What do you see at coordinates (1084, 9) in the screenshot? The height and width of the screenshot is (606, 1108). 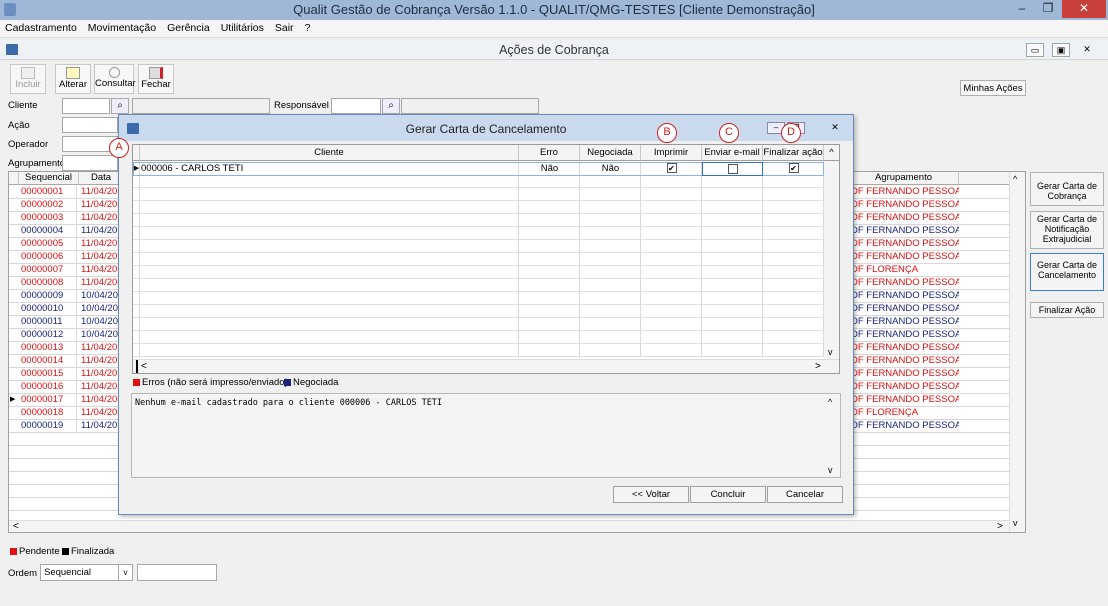 I see `close-button: ✕` at bounding box center [1084, 9].